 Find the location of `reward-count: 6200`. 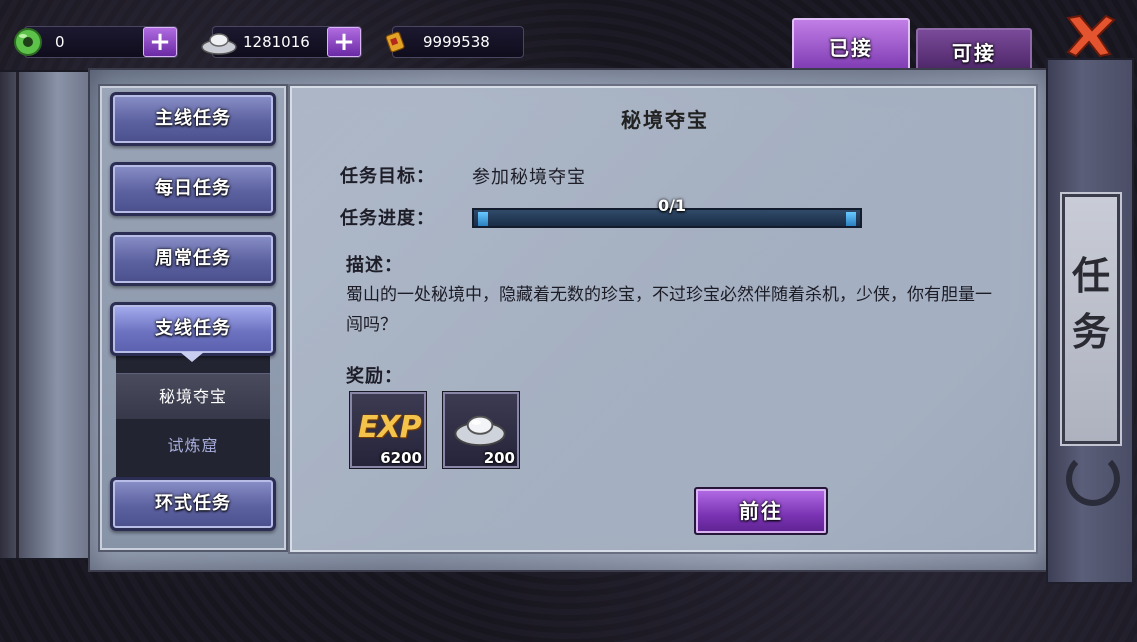

reward-count: 6200 is located at coordinates (401, 458).